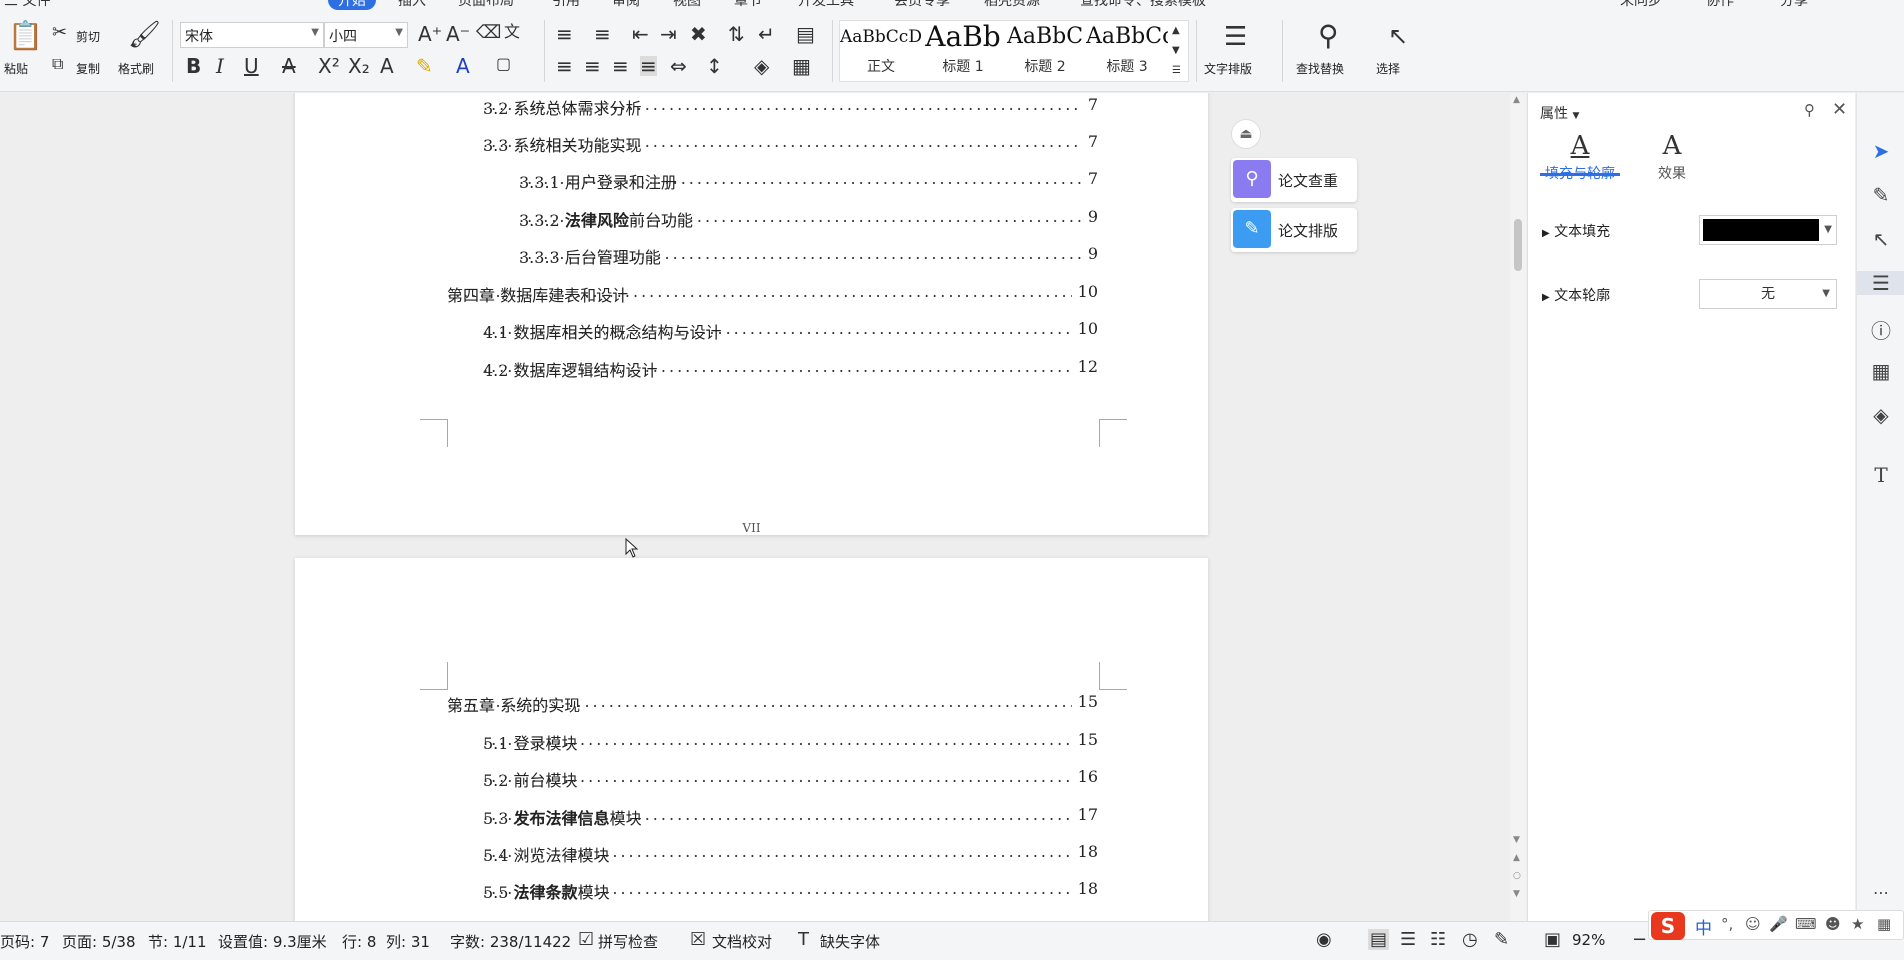 Image resolution: width=1904 pixels, height=960 pixels. What do you see at coordinates (1588, 940) in the screenshot?
I see `zoom-level: 92%` at bounding box center [1588, 940].